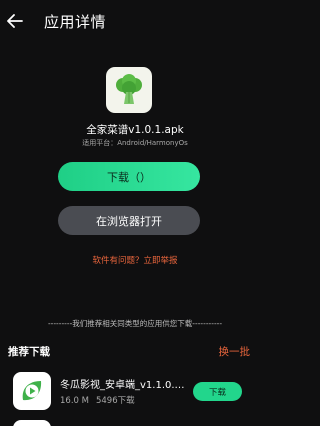  Describe the element at coordinates (135, 143) in the screenshot. I see `app-platform: 适用平台：Android/HarmonyOs` at that location.